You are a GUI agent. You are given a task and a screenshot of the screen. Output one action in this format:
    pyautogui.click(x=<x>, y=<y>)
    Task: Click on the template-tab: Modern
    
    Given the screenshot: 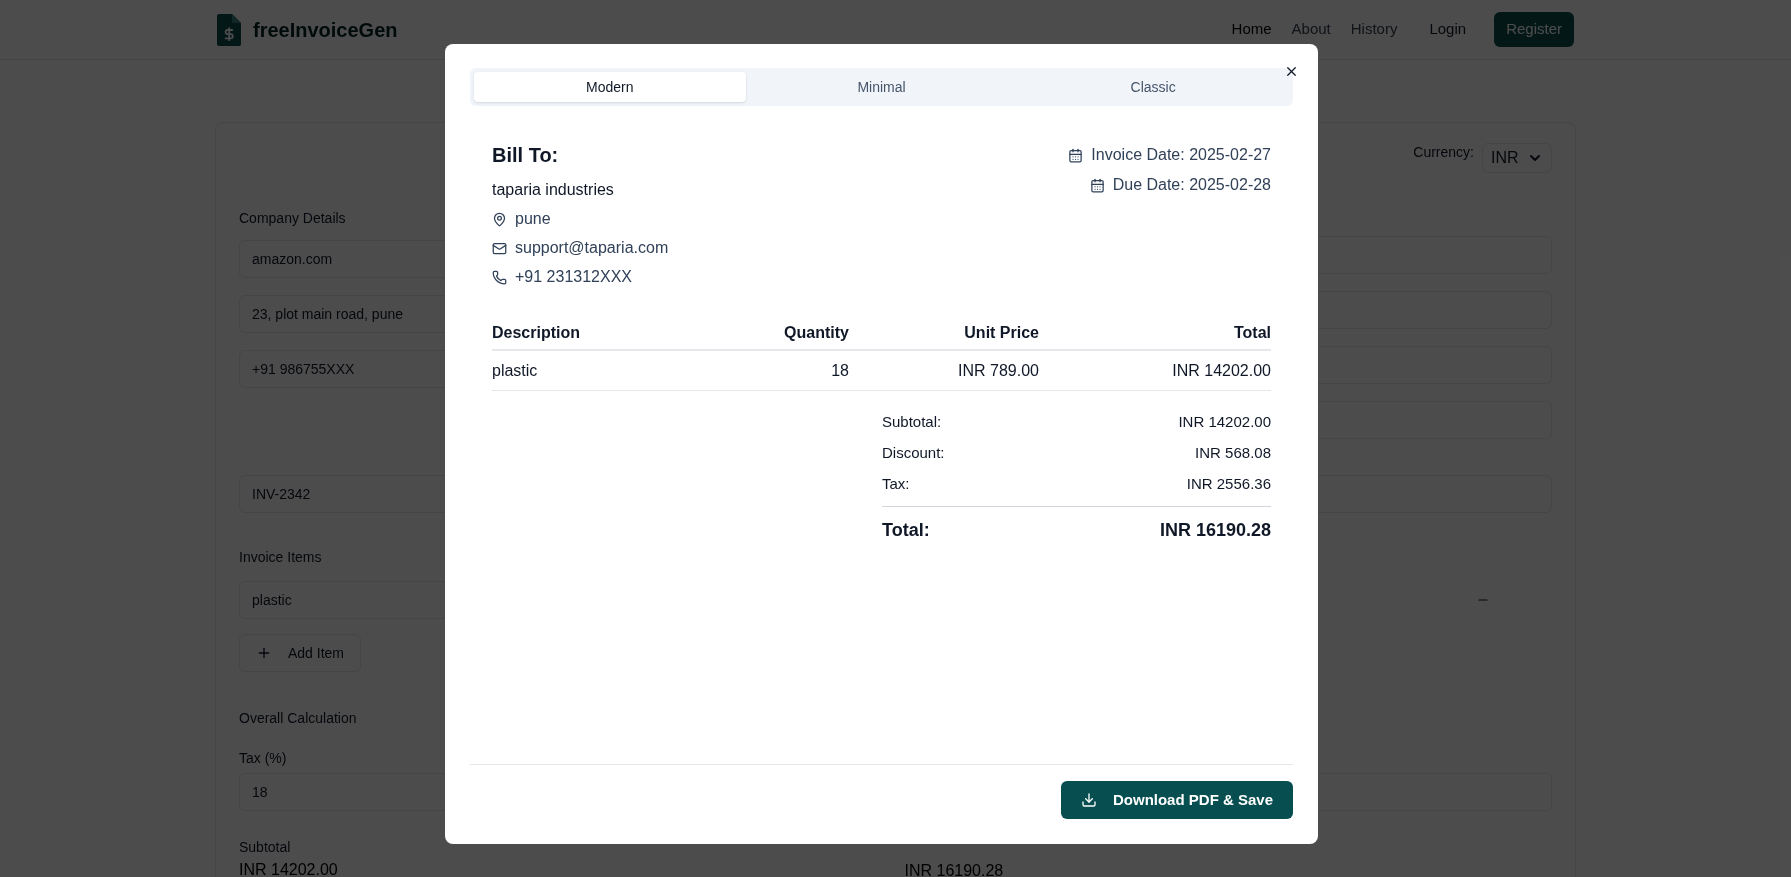 What is the action you would take?
    pyautogui.click(x=610, y=87)
    